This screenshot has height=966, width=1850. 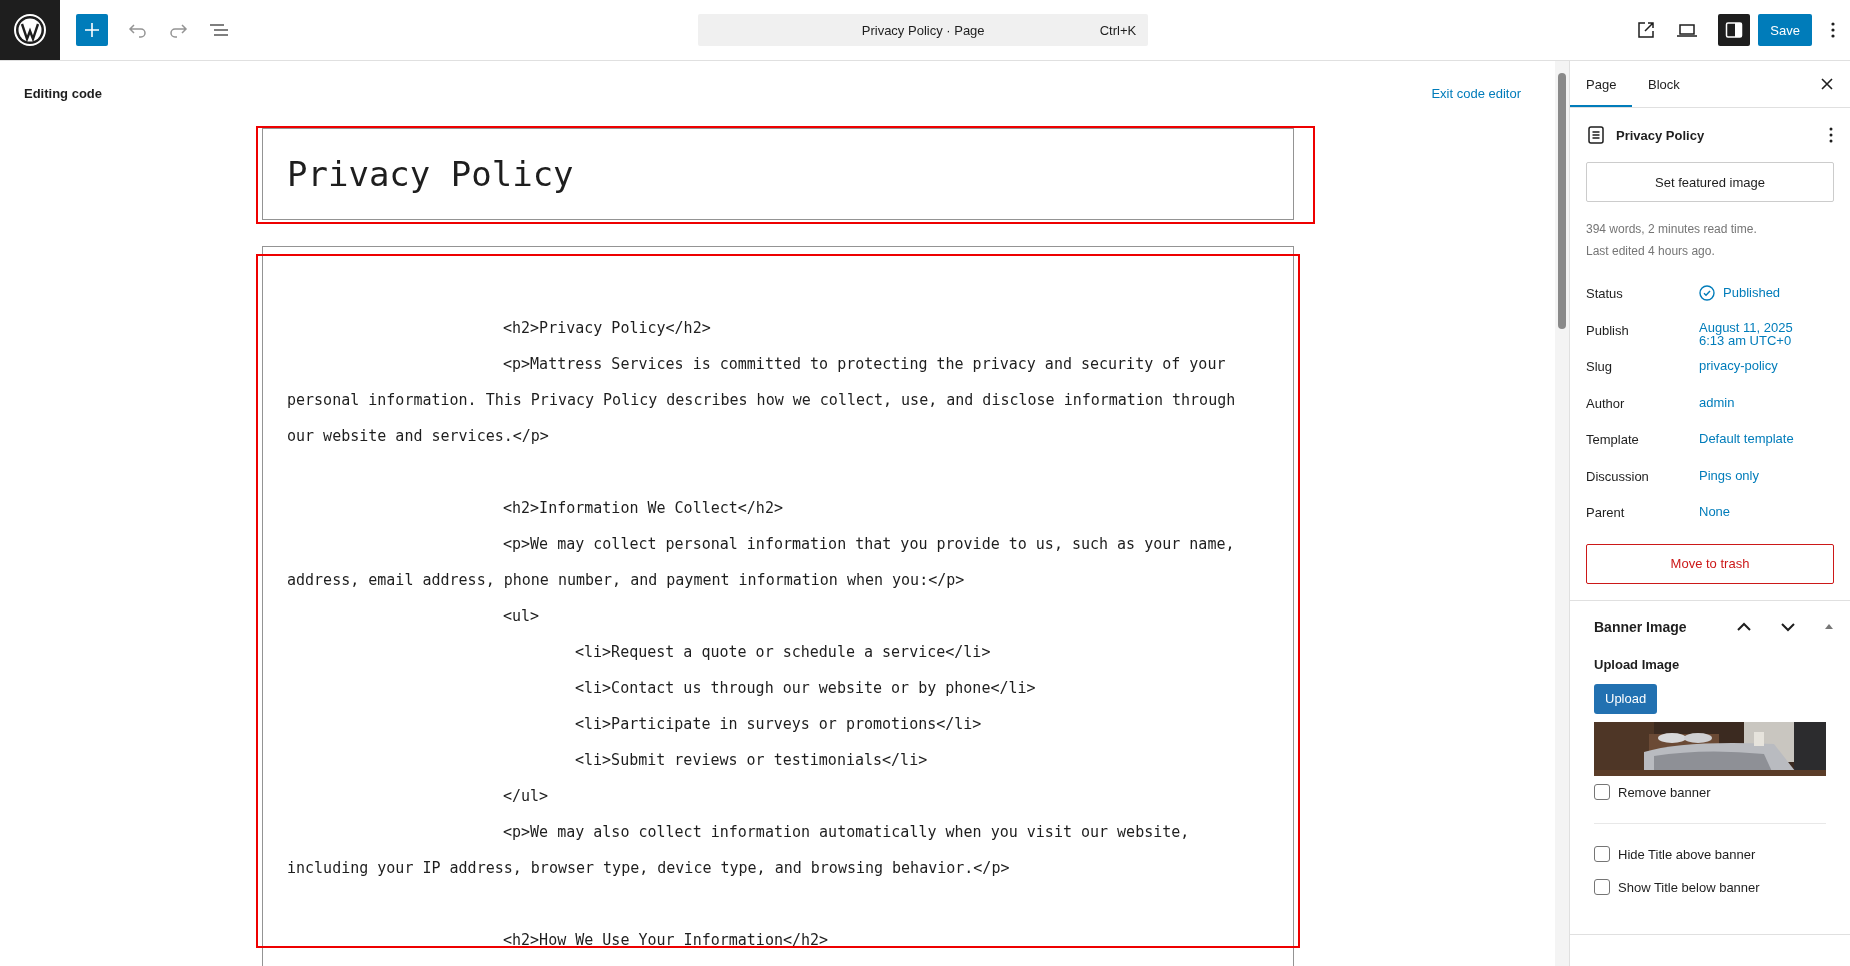 What do you see at coordinates (778, 724) in the screenshot?
I see `code-line: <li>Participate in surveys or promotions</li>` at bounding box center [778, 724].